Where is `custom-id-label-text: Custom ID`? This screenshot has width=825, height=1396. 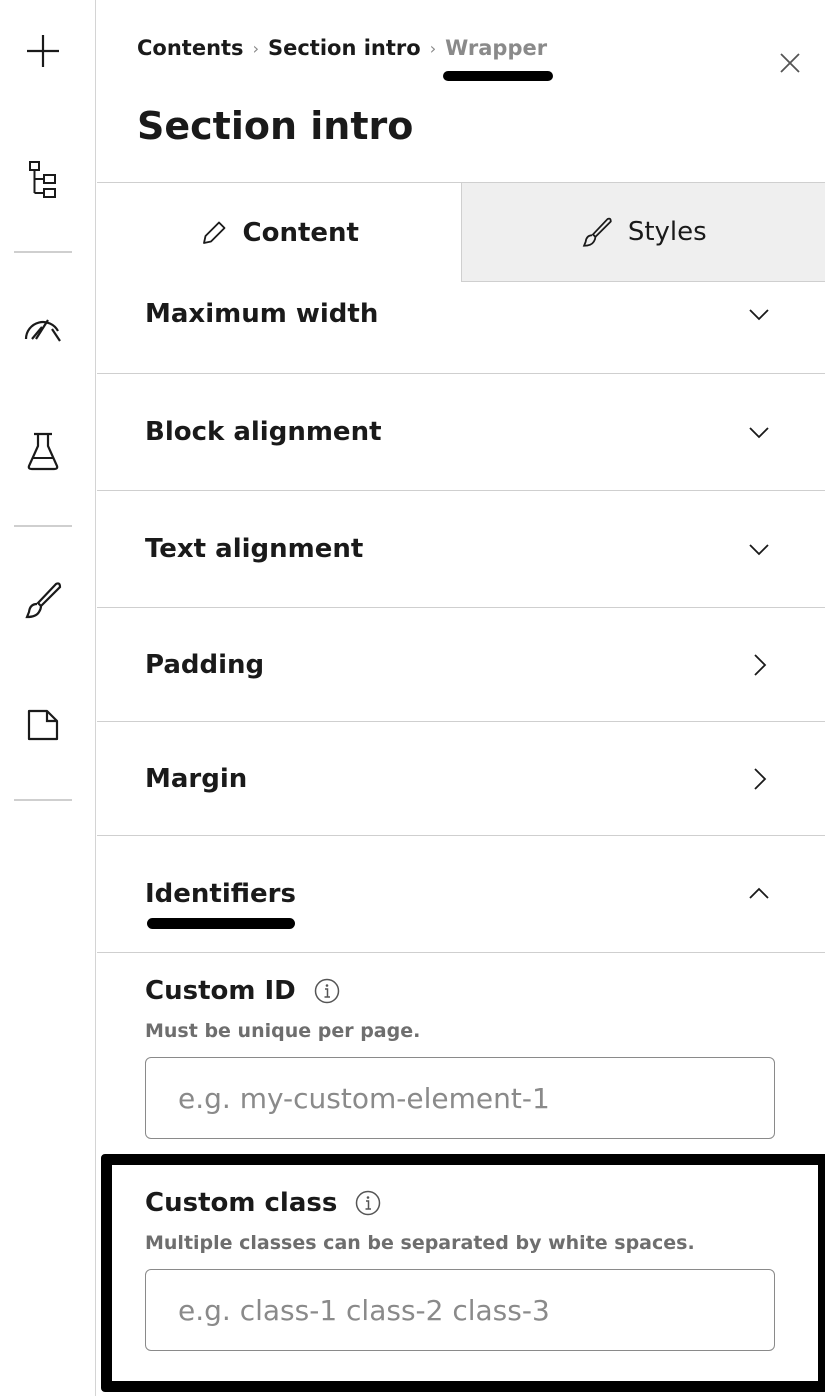 custom-id-label-text: Custom ID is located at coordinates (220, 991).